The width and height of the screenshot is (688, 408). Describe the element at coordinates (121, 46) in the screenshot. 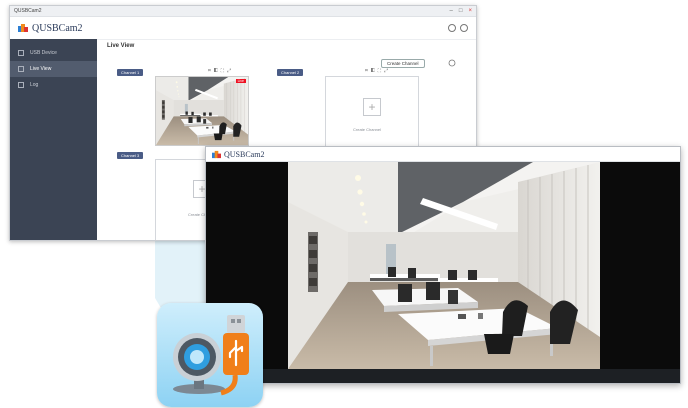

I see `page-title: Live View` at that location.